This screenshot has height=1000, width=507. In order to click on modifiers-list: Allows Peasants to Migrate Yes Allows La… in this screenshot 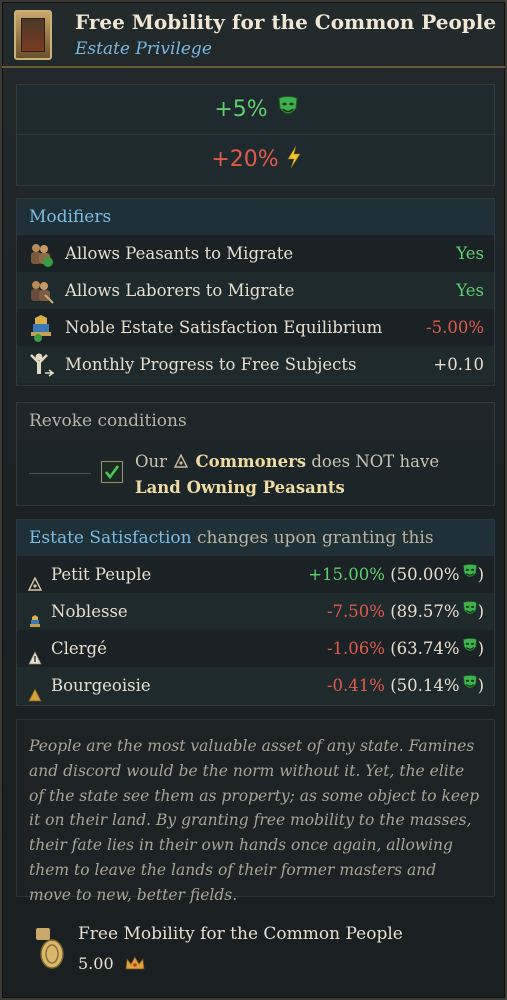, I will do `click(255, 309)`.